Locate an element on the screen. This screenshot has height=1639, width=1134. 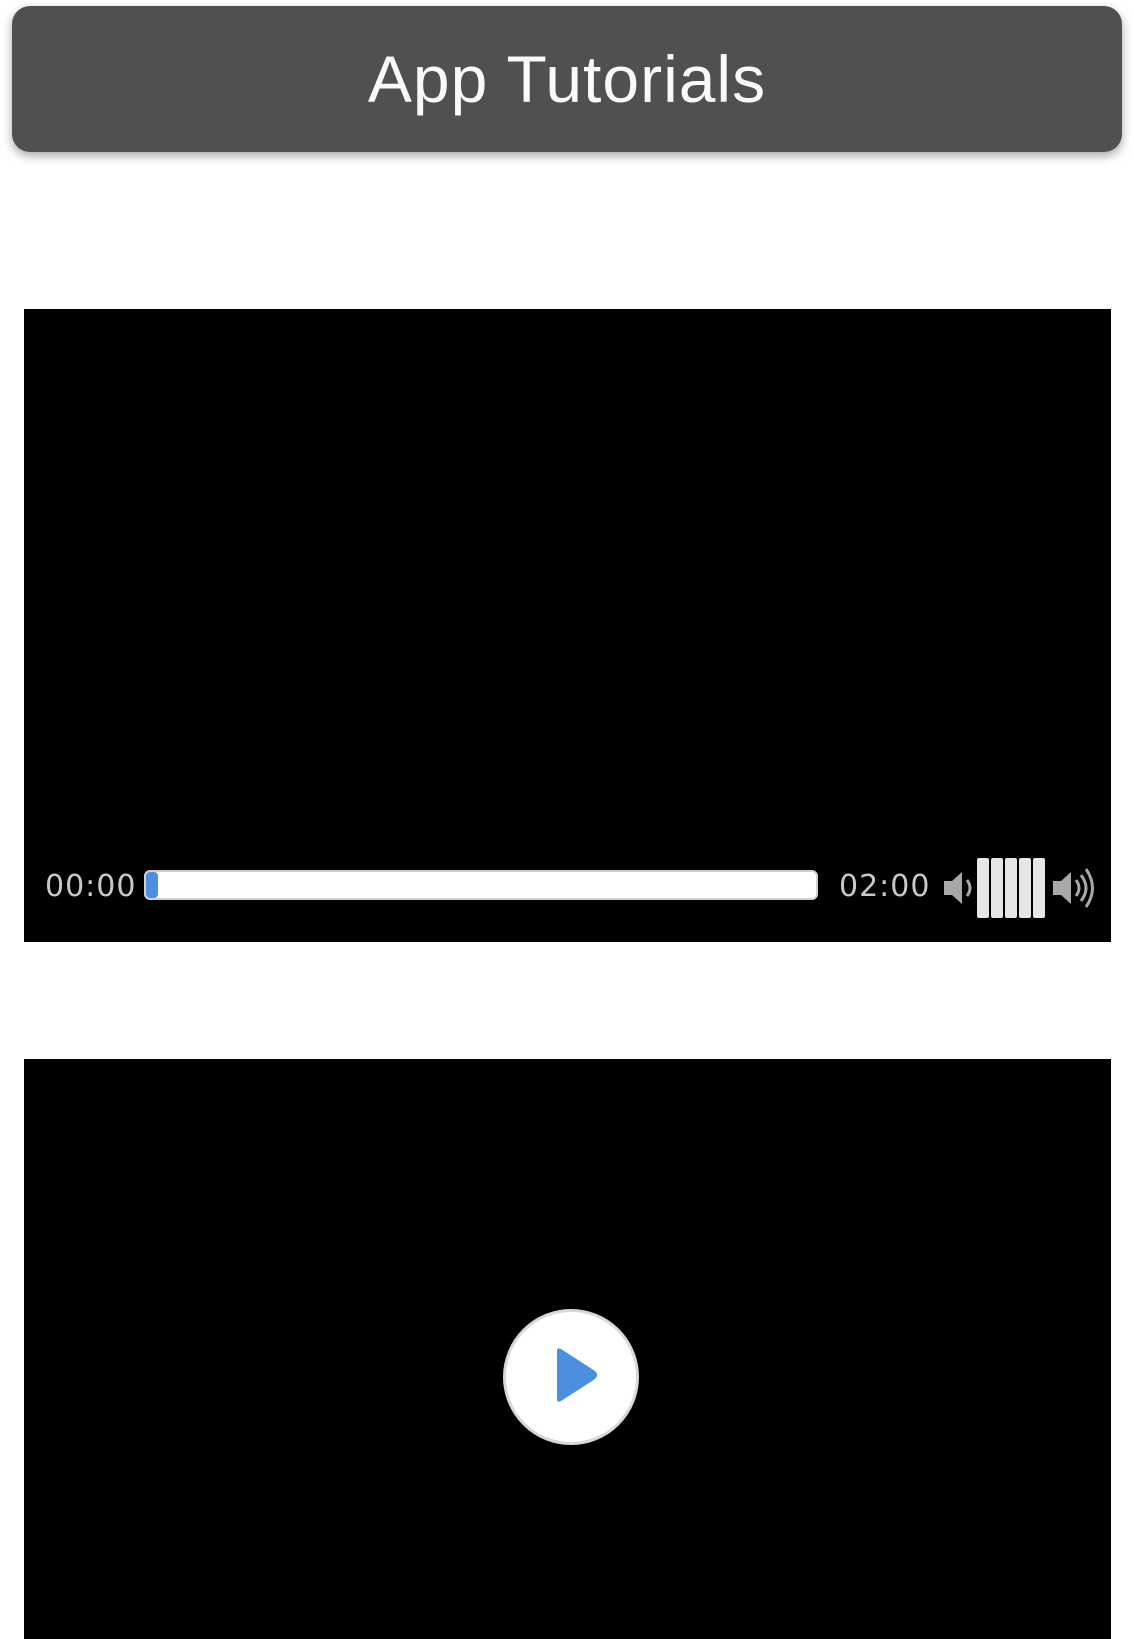
total-time: 02:00 is located at coordinates (885, 886).